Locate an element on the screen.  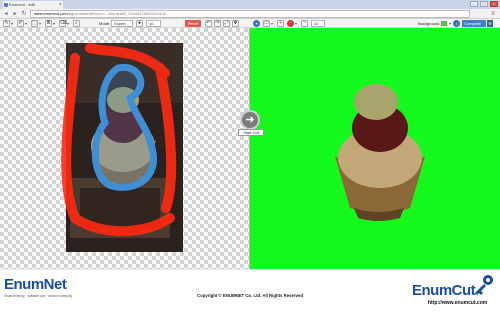
reload-button: ↻ is located at coordinates (24, 14).